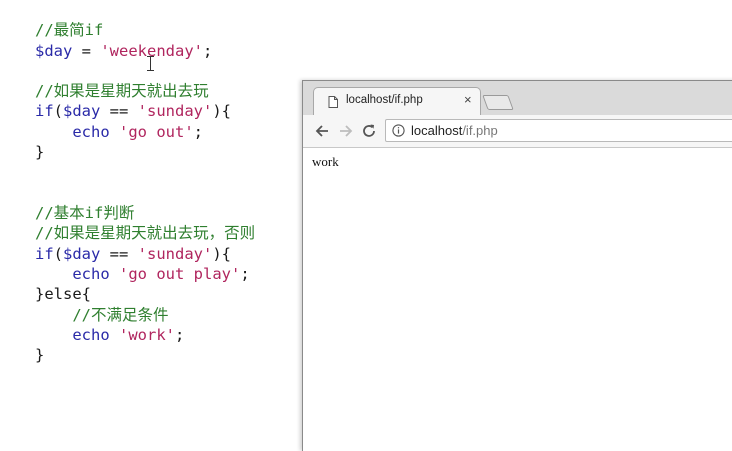 The height and width of the screenshot is (451, 732). I want to click on code-line: //如果是星期天就出去玩, so click(122, 91).